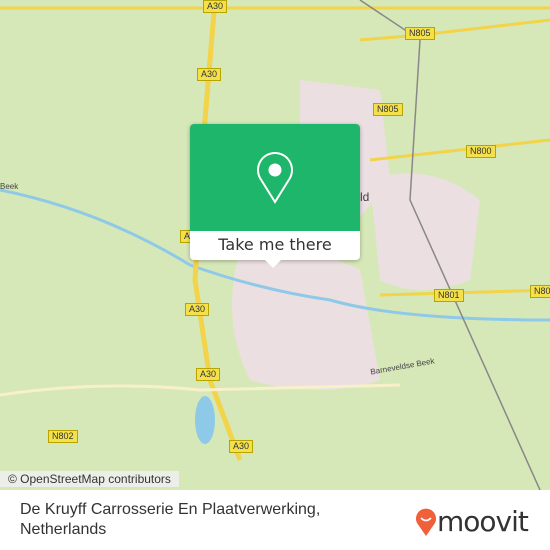 The width and height of the screenshot is (550, 550). Describe the element at coordinates (63, 436) in the screenshot. I see `road-label: N802` at that location.